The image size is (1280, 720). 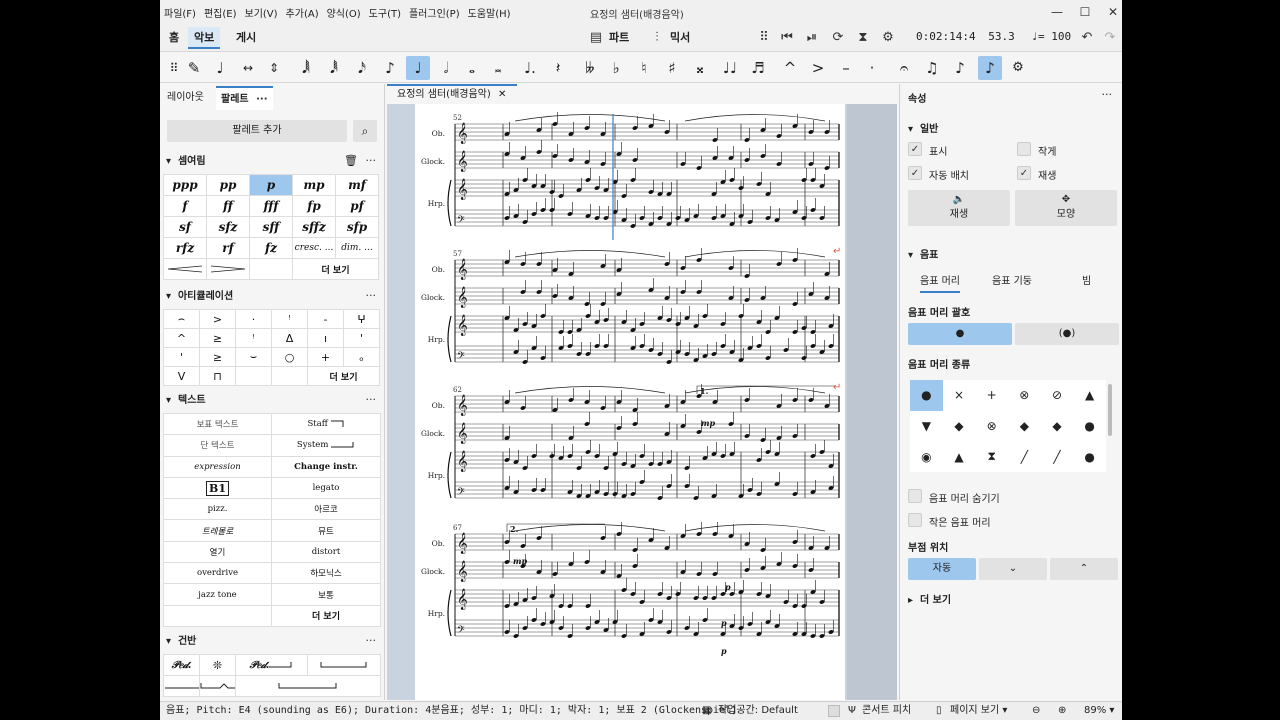 I want to click on double-flat-icon: 𝄫, so click(x=590, y=68).